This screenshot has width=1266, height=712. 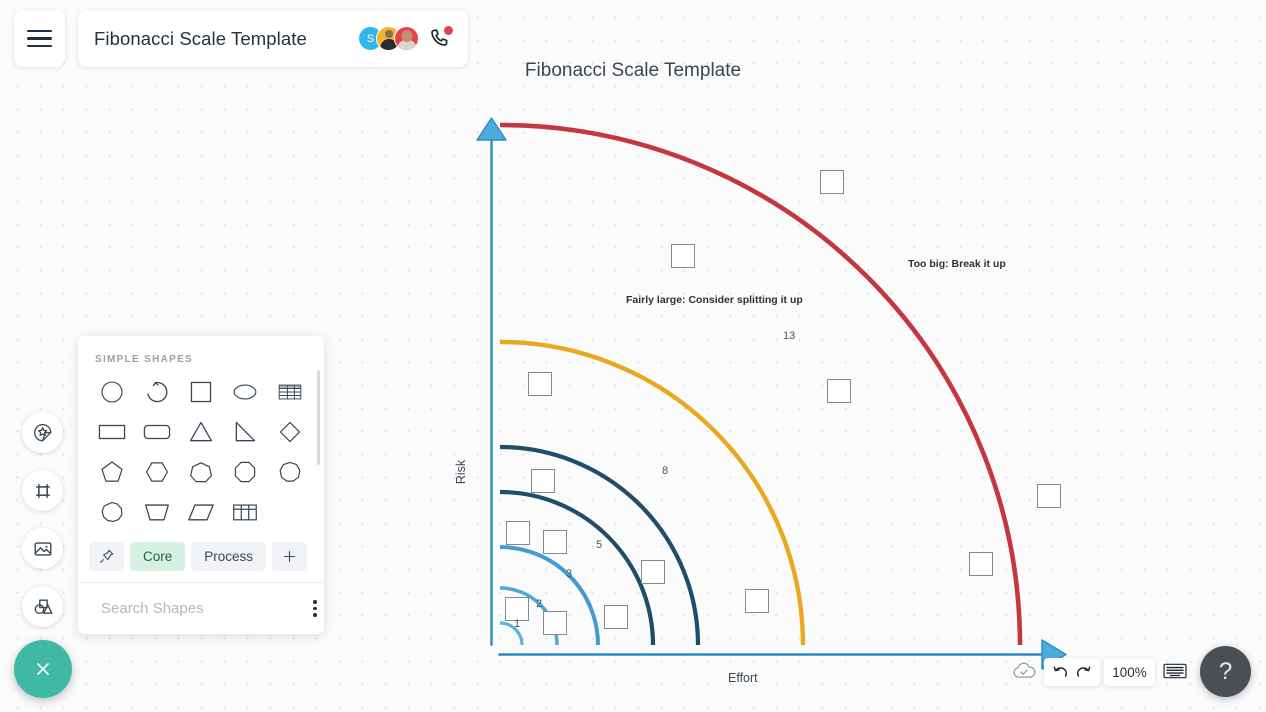 I want to click on redo-button, so click(x=1083, y=672).